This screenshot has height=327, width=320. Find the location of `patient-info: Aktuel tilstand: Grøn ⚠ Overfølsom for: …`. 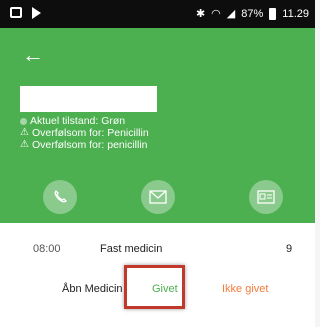

patient-info: Aktuel tilstand: Grøn ⚠ Overfølsom for: … is located at coordinates (84, 133).